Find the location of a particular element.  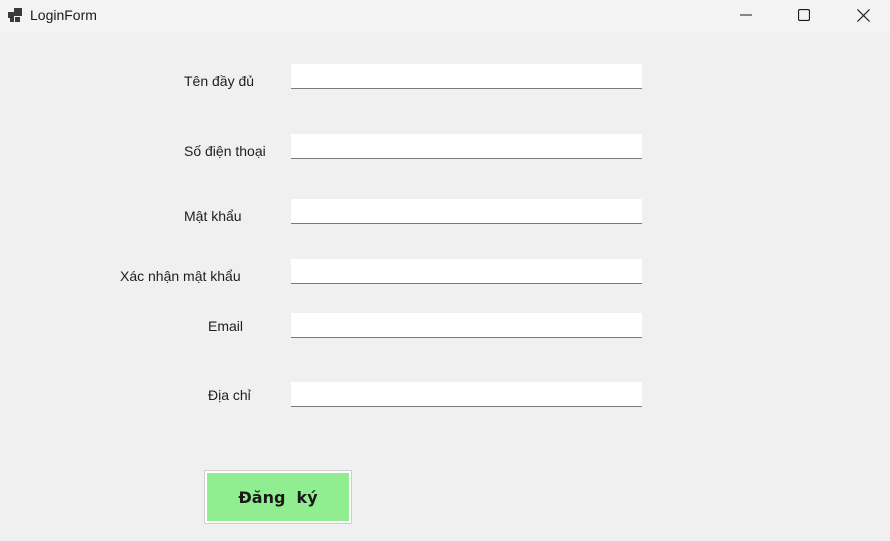

close-icon is located at coordinates (863, 15).